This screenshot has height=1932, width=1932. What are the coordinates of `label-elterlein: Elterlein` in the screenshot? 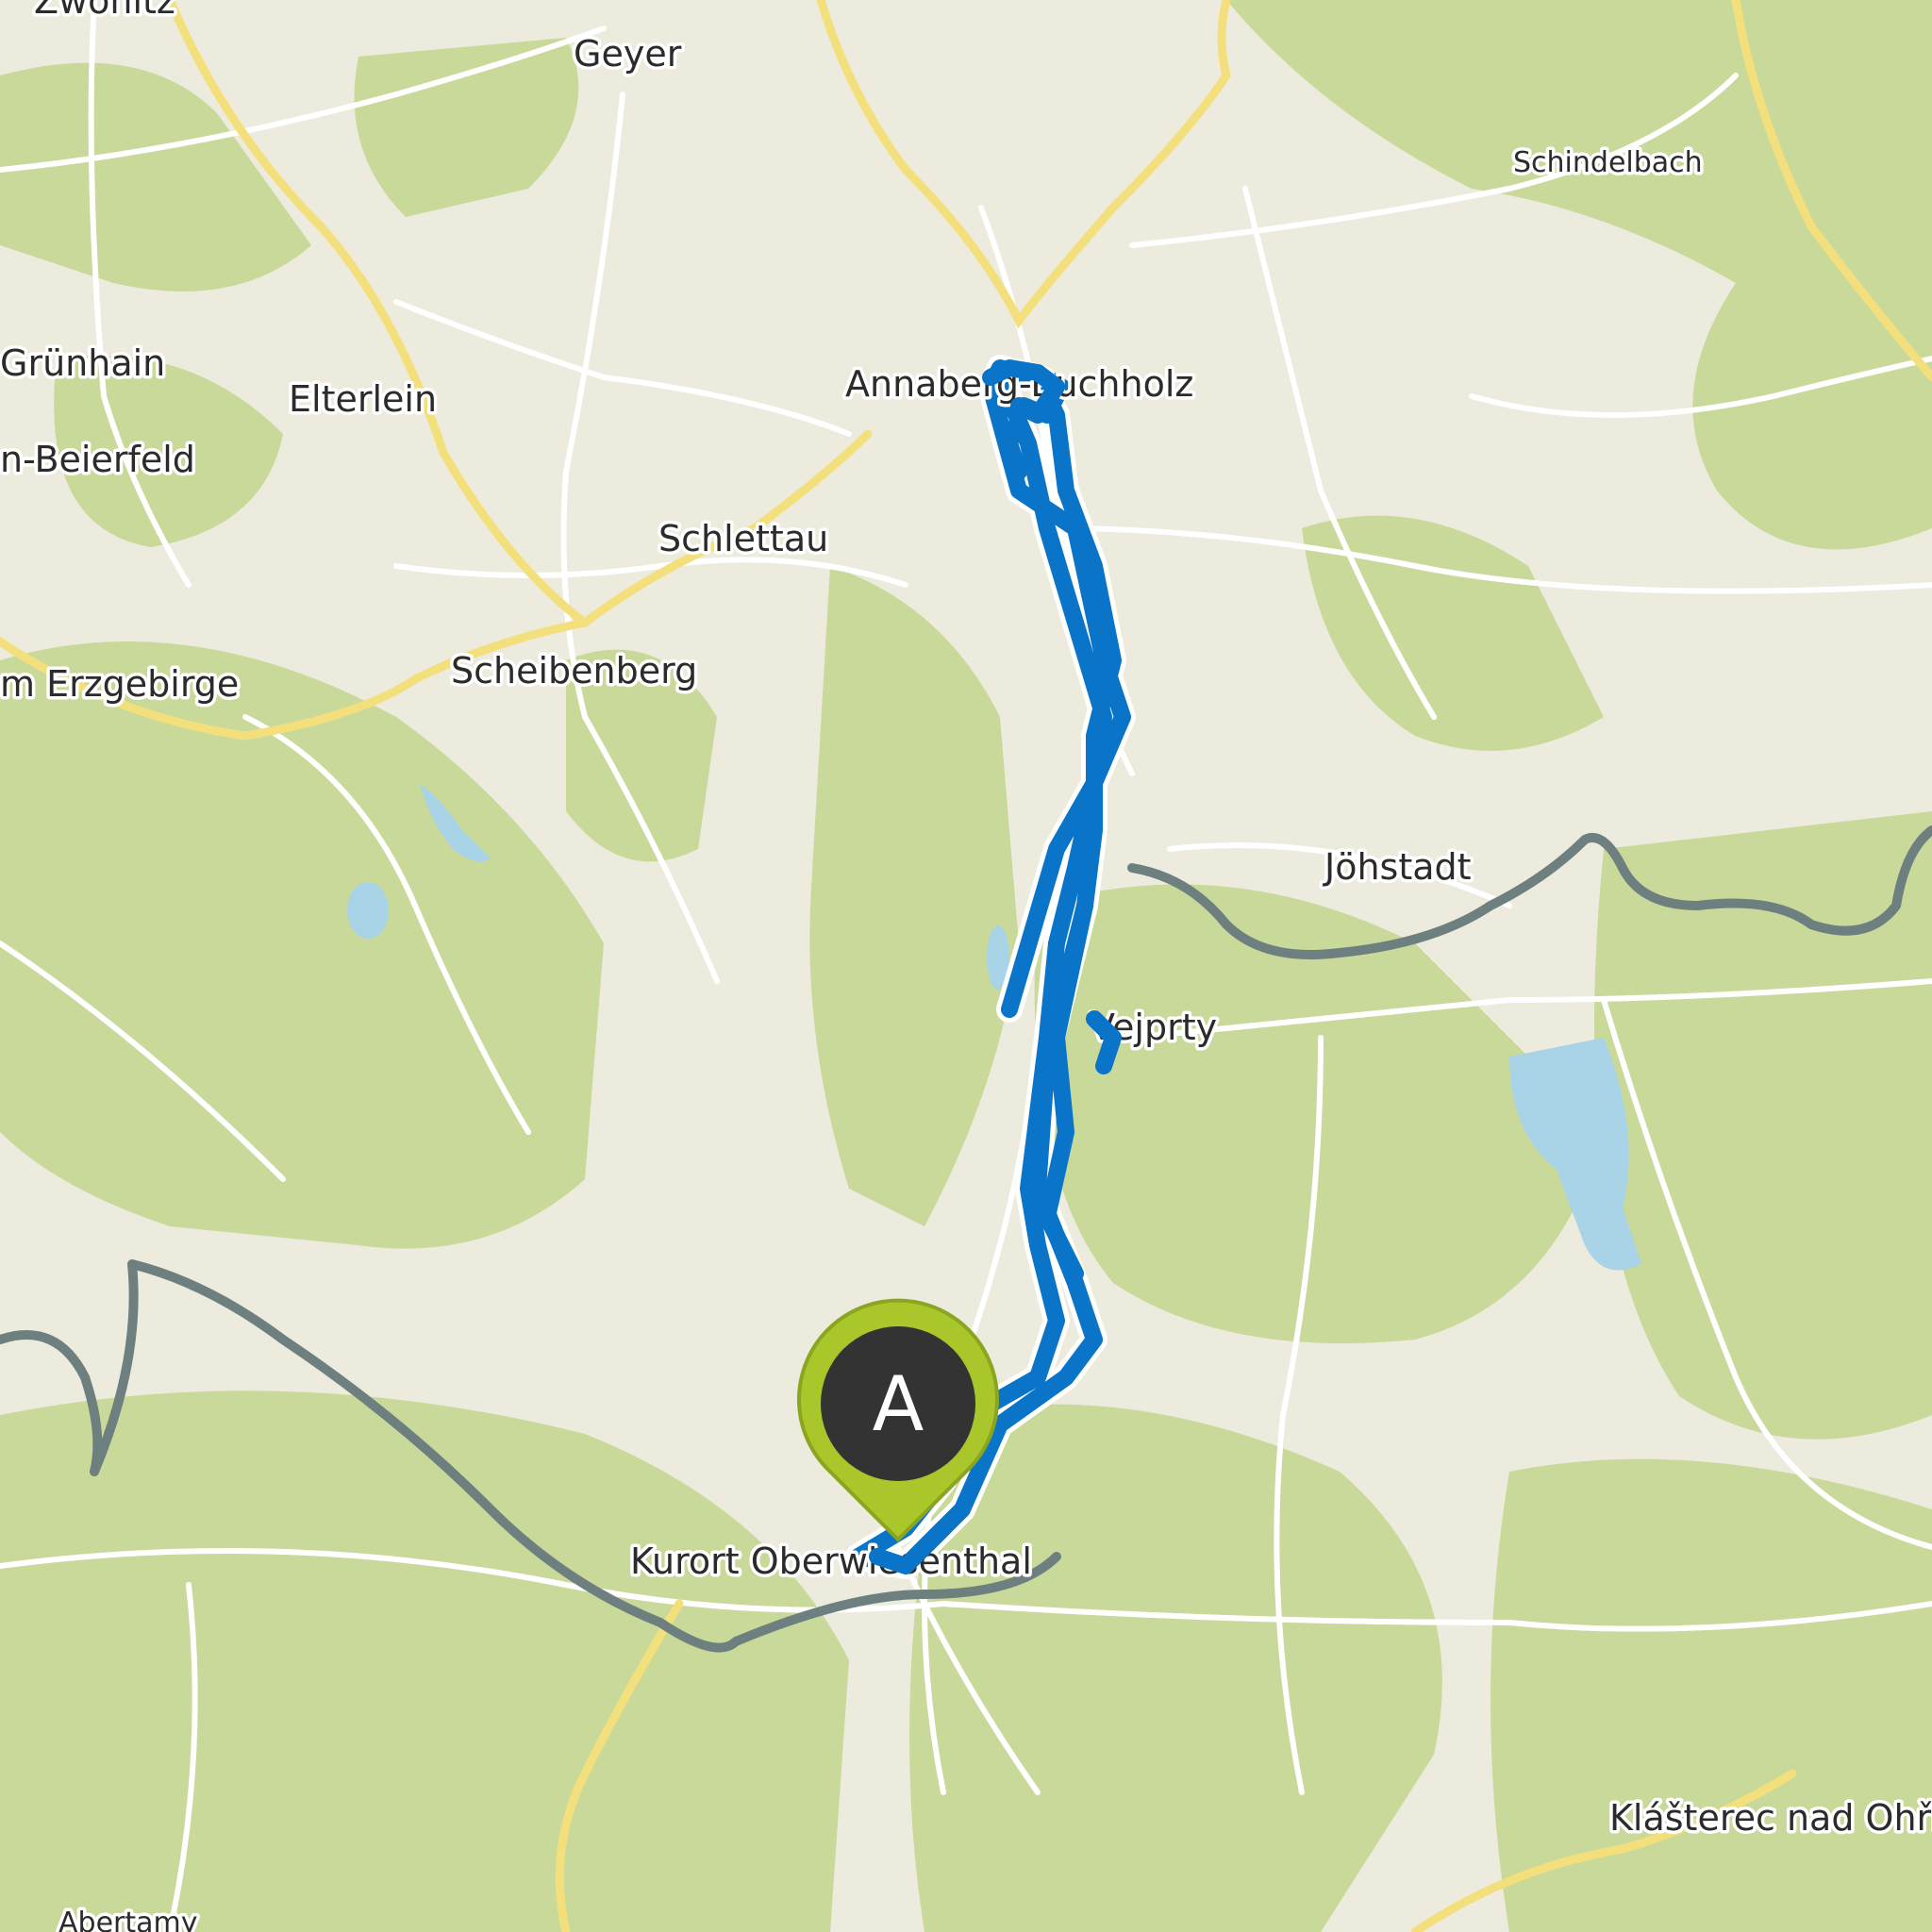 It's located at (363, 399).